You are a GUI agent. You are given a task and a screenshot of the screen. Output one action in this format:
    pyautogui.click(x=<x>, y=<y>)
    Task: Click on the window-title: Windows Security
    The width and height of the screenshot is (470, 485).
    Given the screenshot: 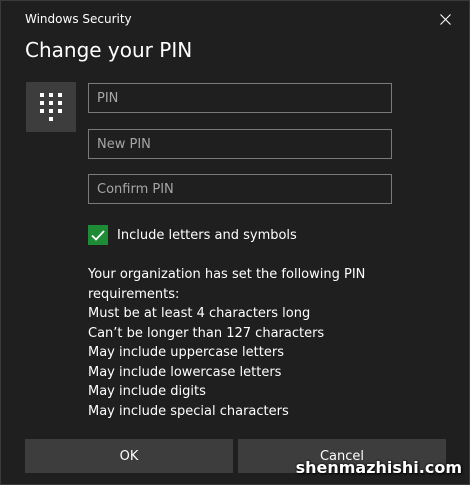 What is the action you would take?
    pyautogui.click(x=78, y=19)
    